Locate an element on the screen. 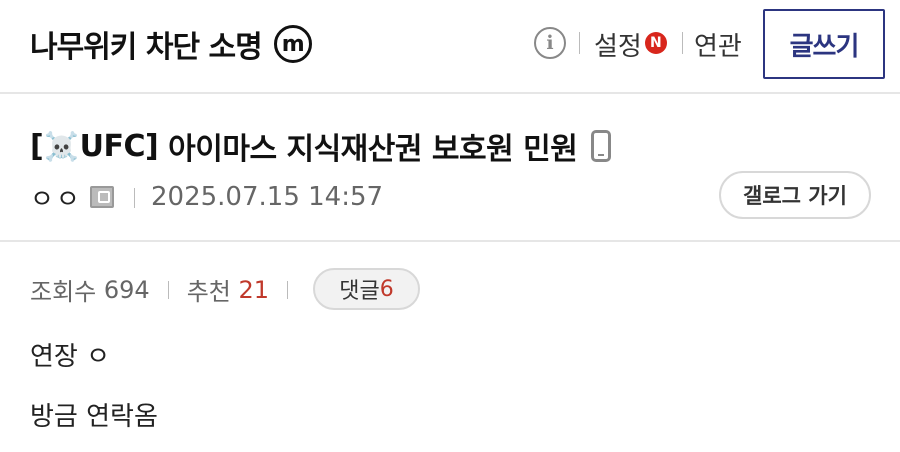  recommend-label: 추천 is located at coordinates (208, 292).